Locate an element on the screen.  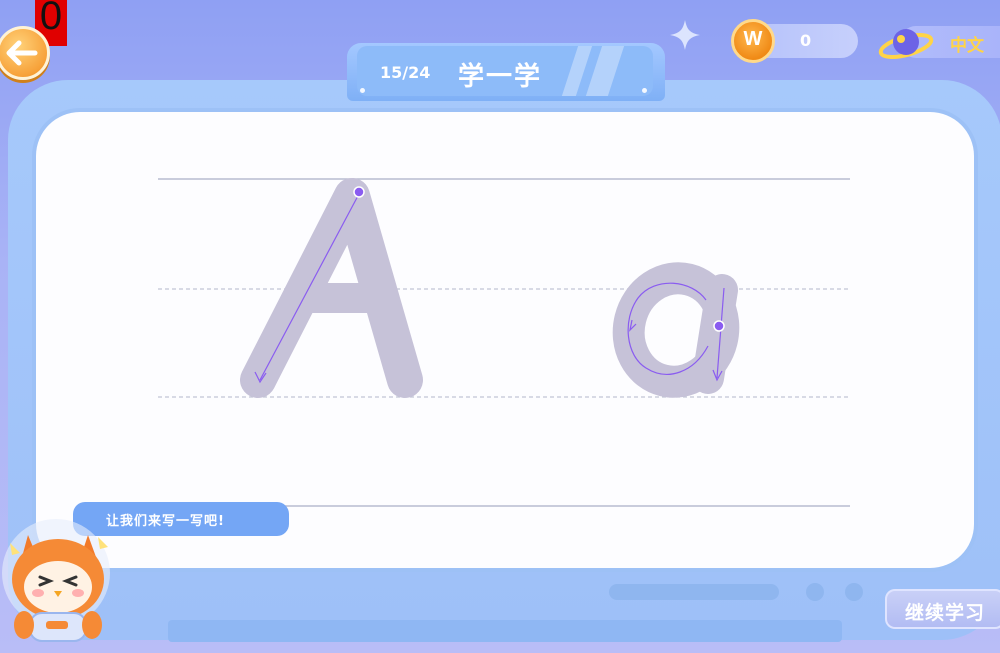
speech-text: 让我们来写一写吧! is located at coordinates (165, 521).